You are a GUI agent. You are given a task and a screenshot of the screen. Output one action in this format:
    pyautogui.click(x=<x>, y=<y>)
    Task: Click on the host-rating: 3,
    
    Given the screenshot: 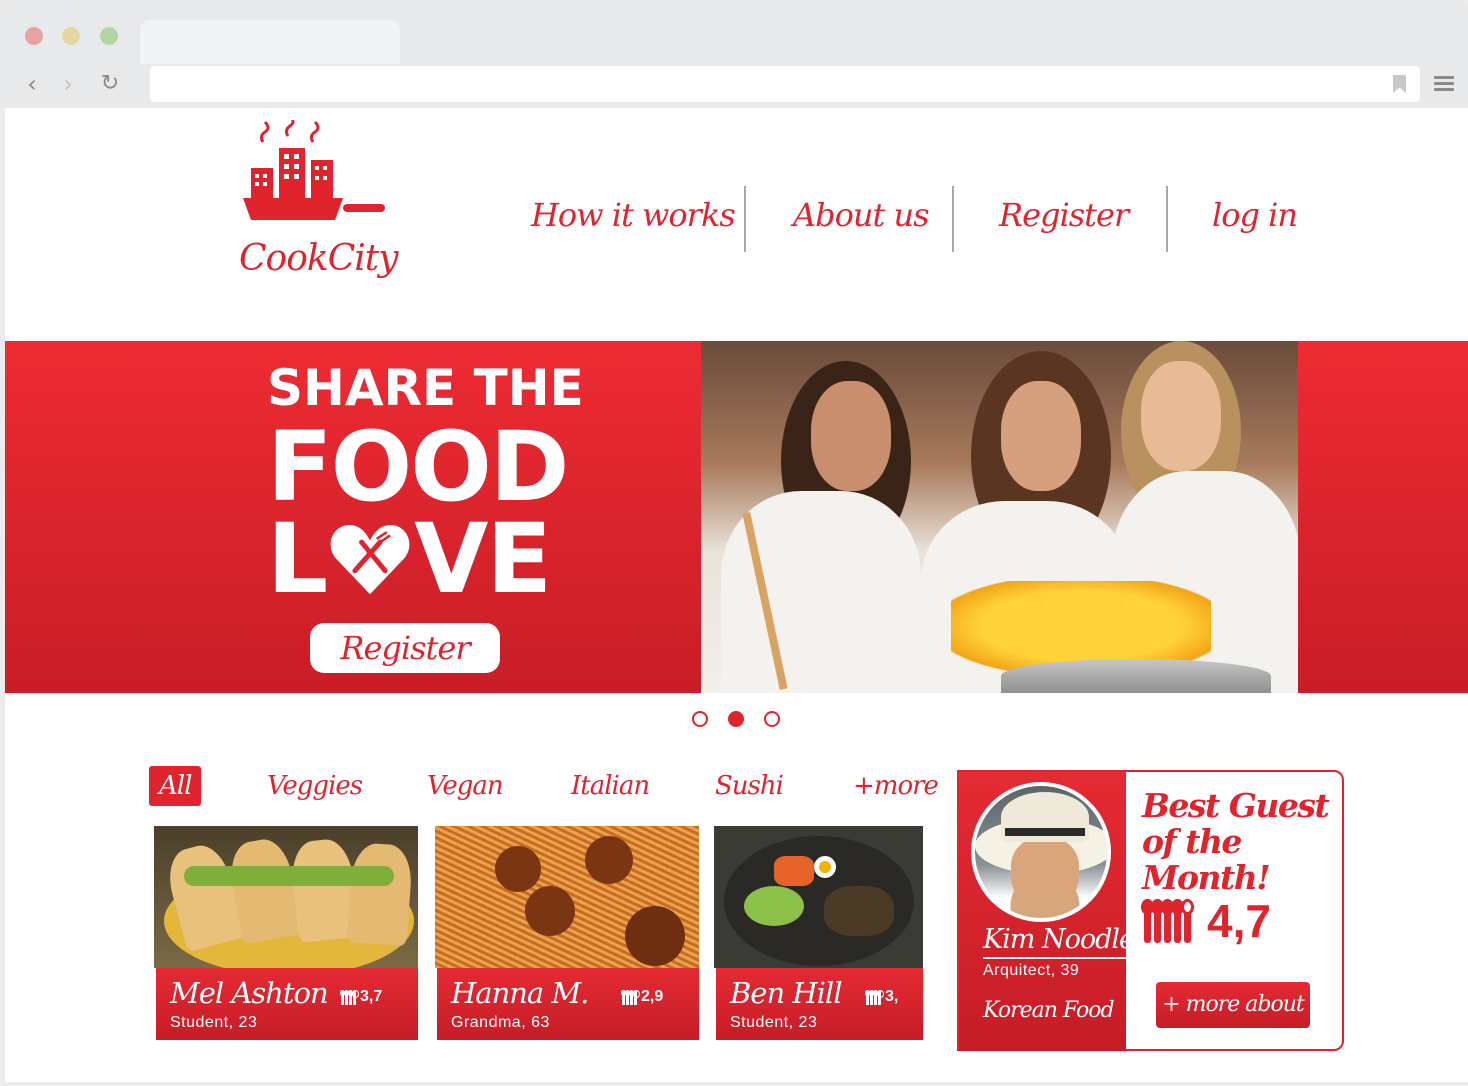 What is the action you would take?
    pyautogui.click(x=882, y=997)
    